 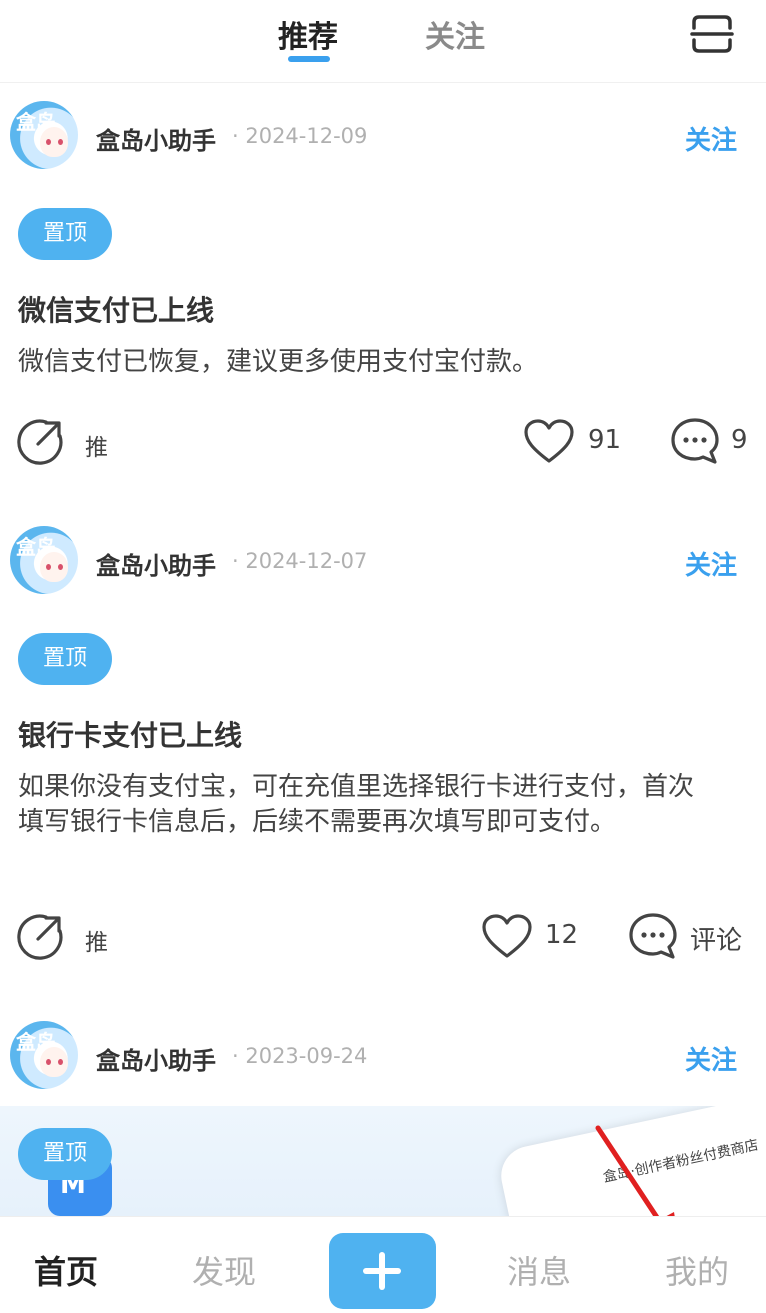 I want to click on nav-messages: 消息, so click(x=539, y=1270).